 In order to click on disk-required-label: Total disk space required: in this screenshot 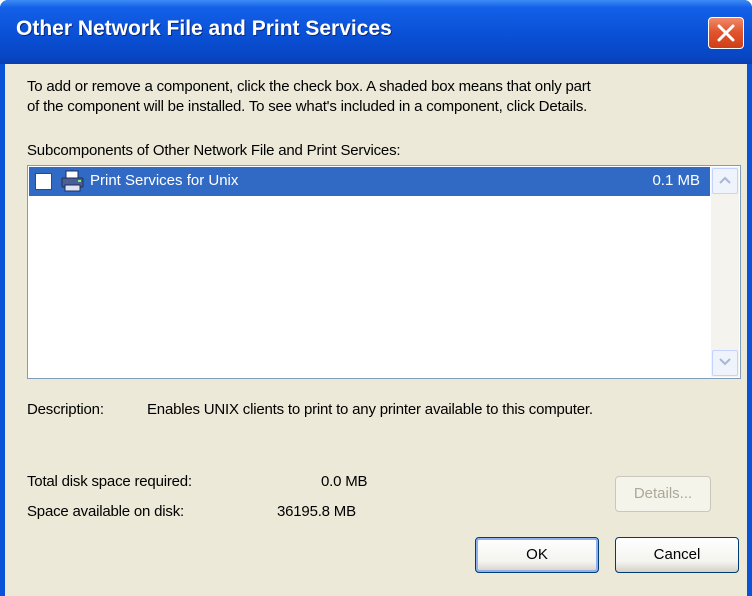, I will do `click(109, 481)`.